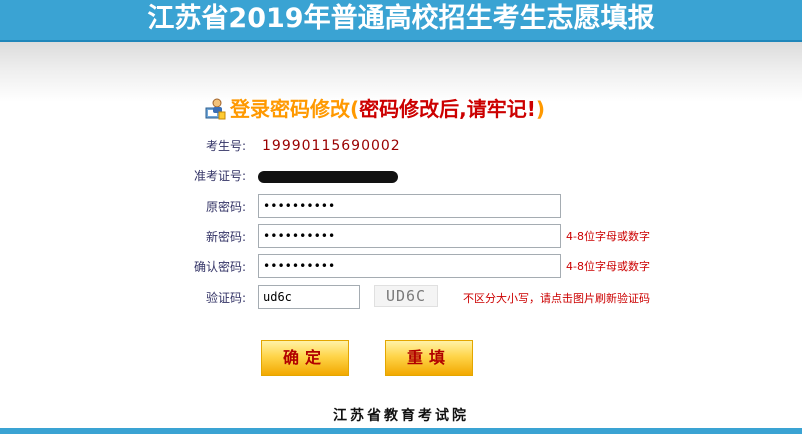  Describe the element at coordinates (406, 296) in the screenshot. I see `captcha-image: UD6C` at that location.